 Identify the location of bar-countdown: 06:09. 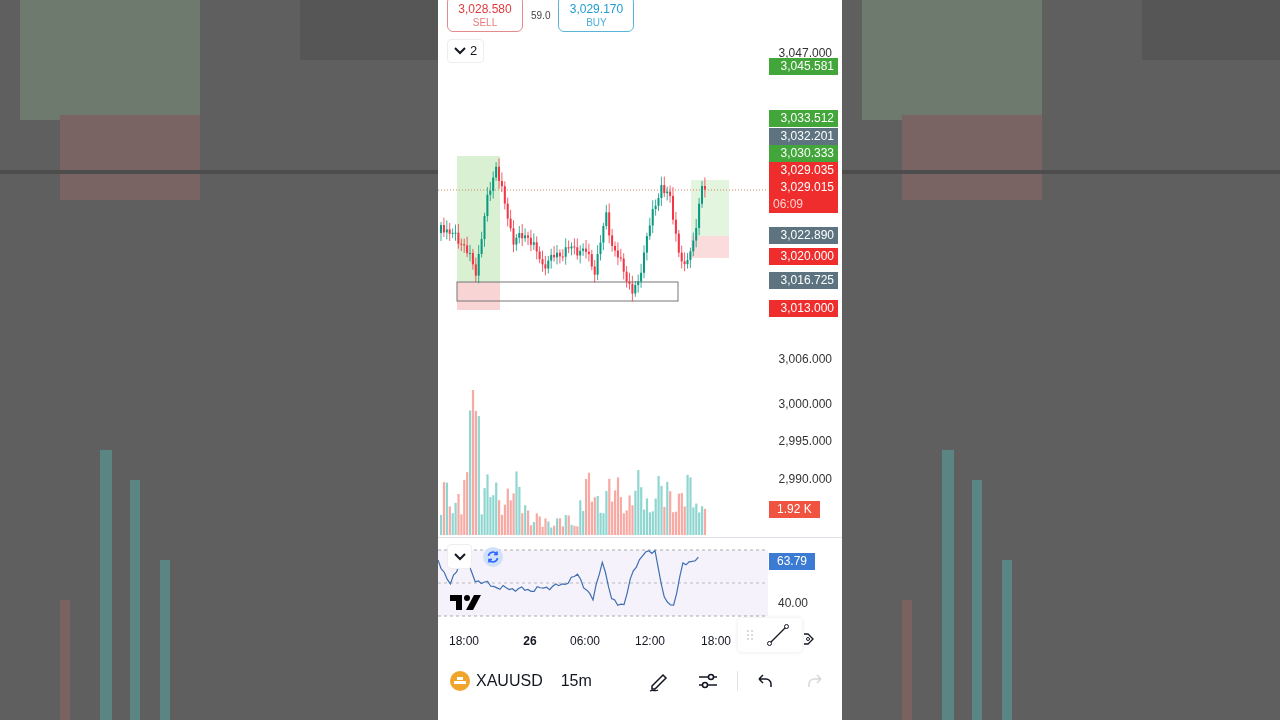
(789, 204).